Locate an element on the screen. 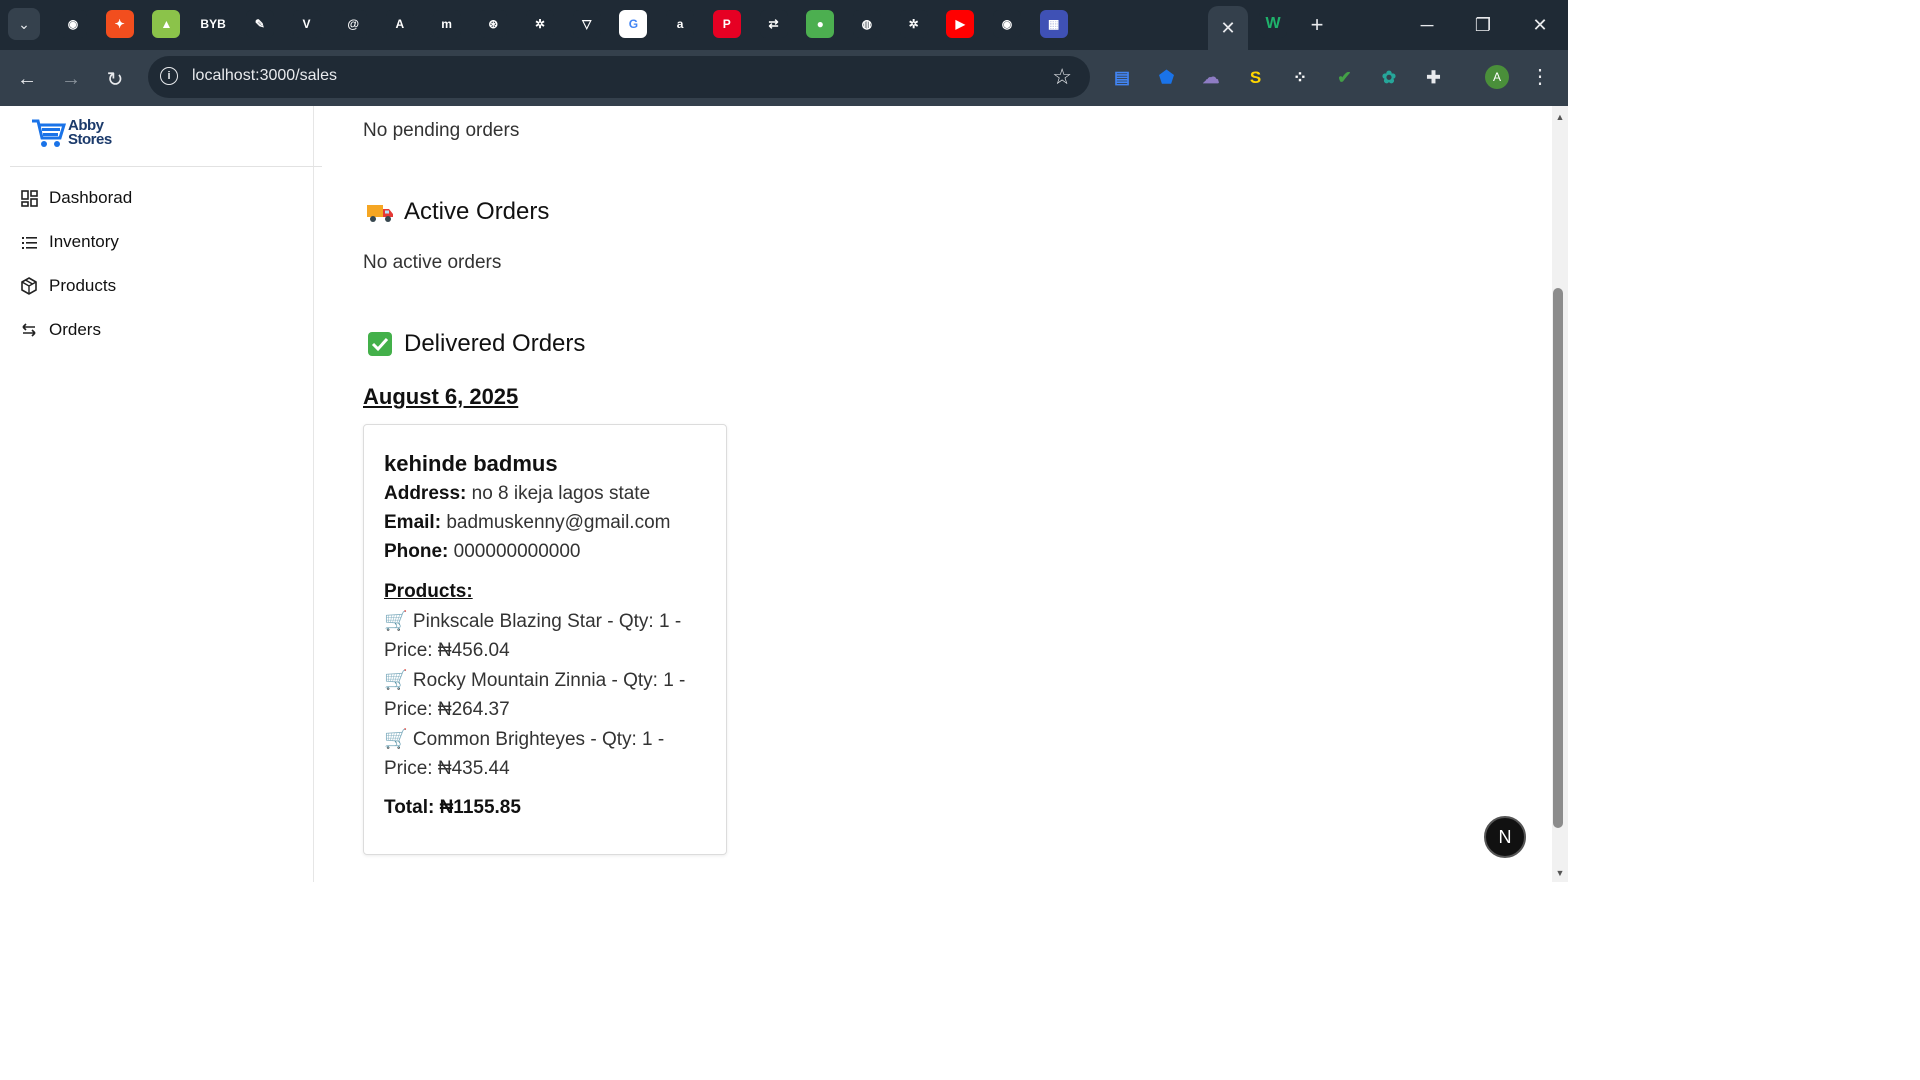 This screenshot has width=1920, height=1080. reload-icon: ↻ is located at coordinates (115, 79).